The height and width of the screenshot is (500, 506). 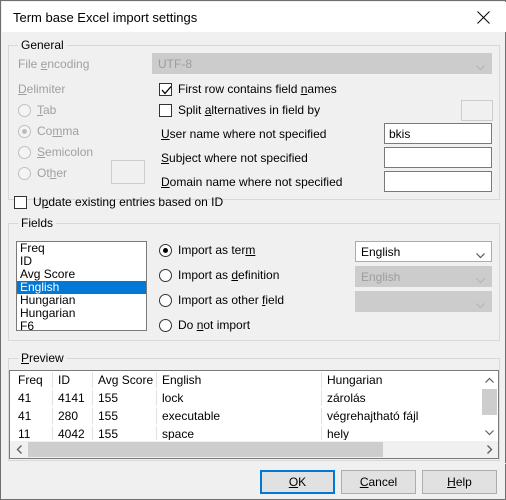 I want to click on scroll-right-icon, so click(x=489, y=449).